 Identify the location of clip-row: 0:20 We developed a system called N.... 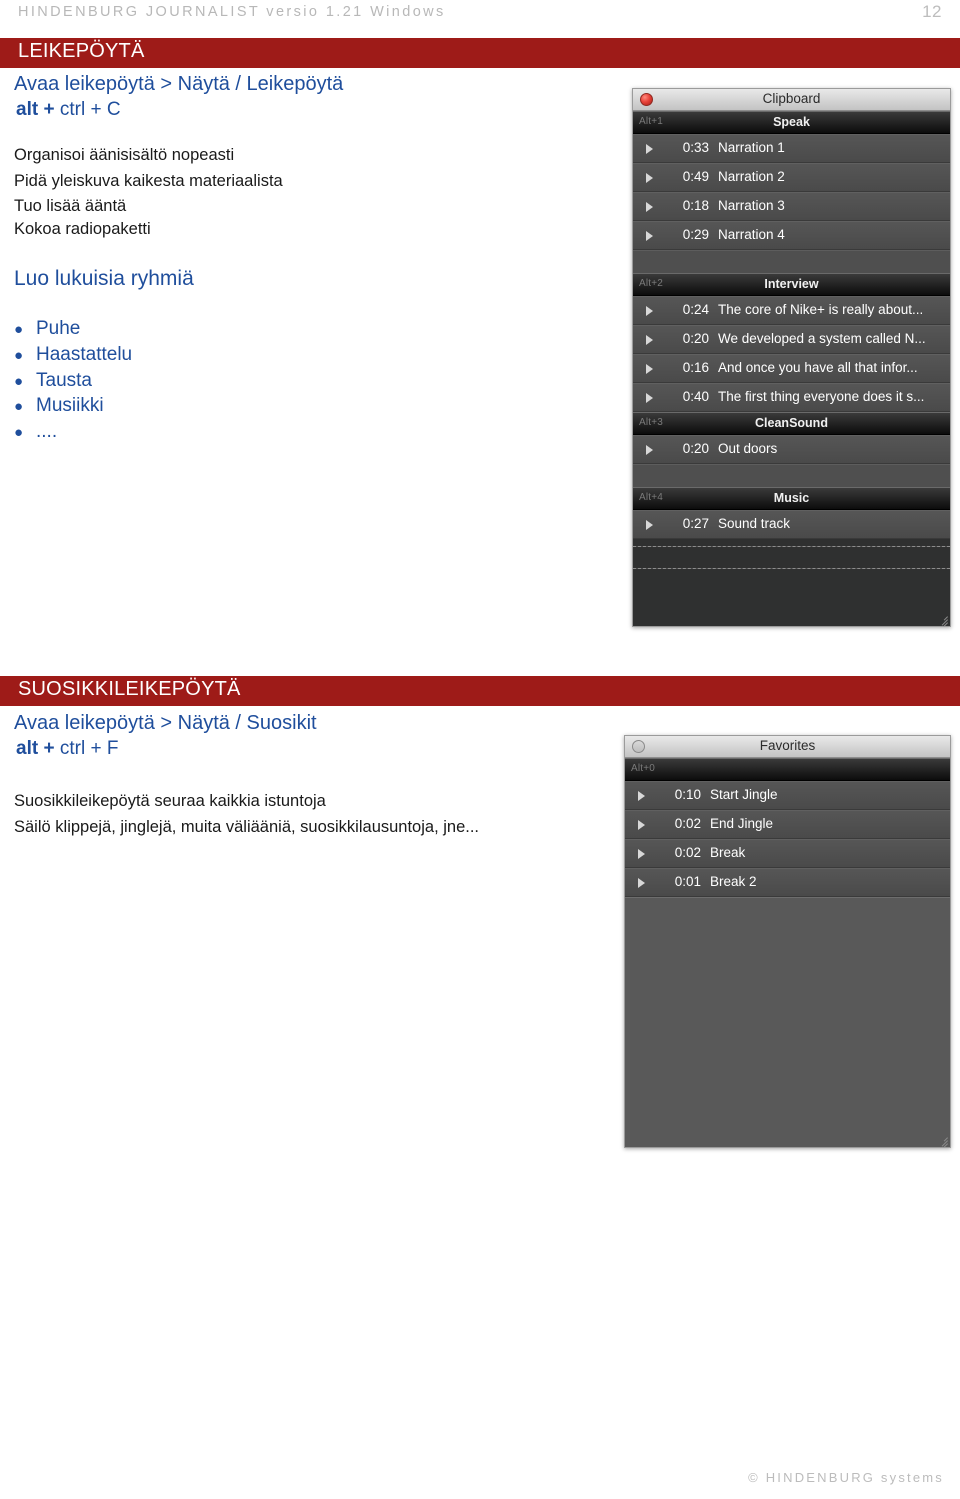
(791, 339).